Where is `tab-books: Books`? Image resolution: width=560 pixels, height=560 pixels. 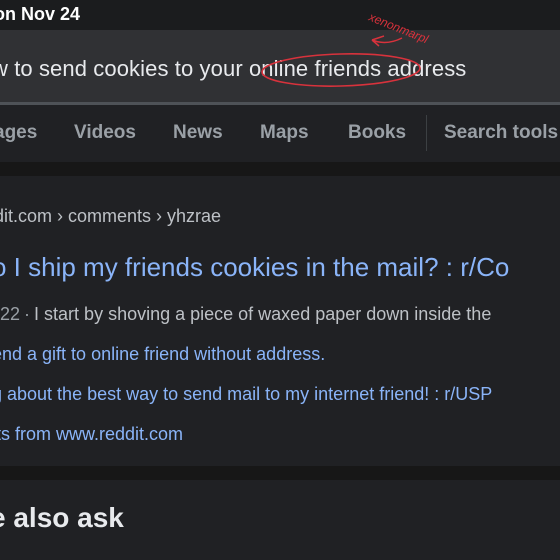 tab-books: Books is located at coordinates (377, 133).